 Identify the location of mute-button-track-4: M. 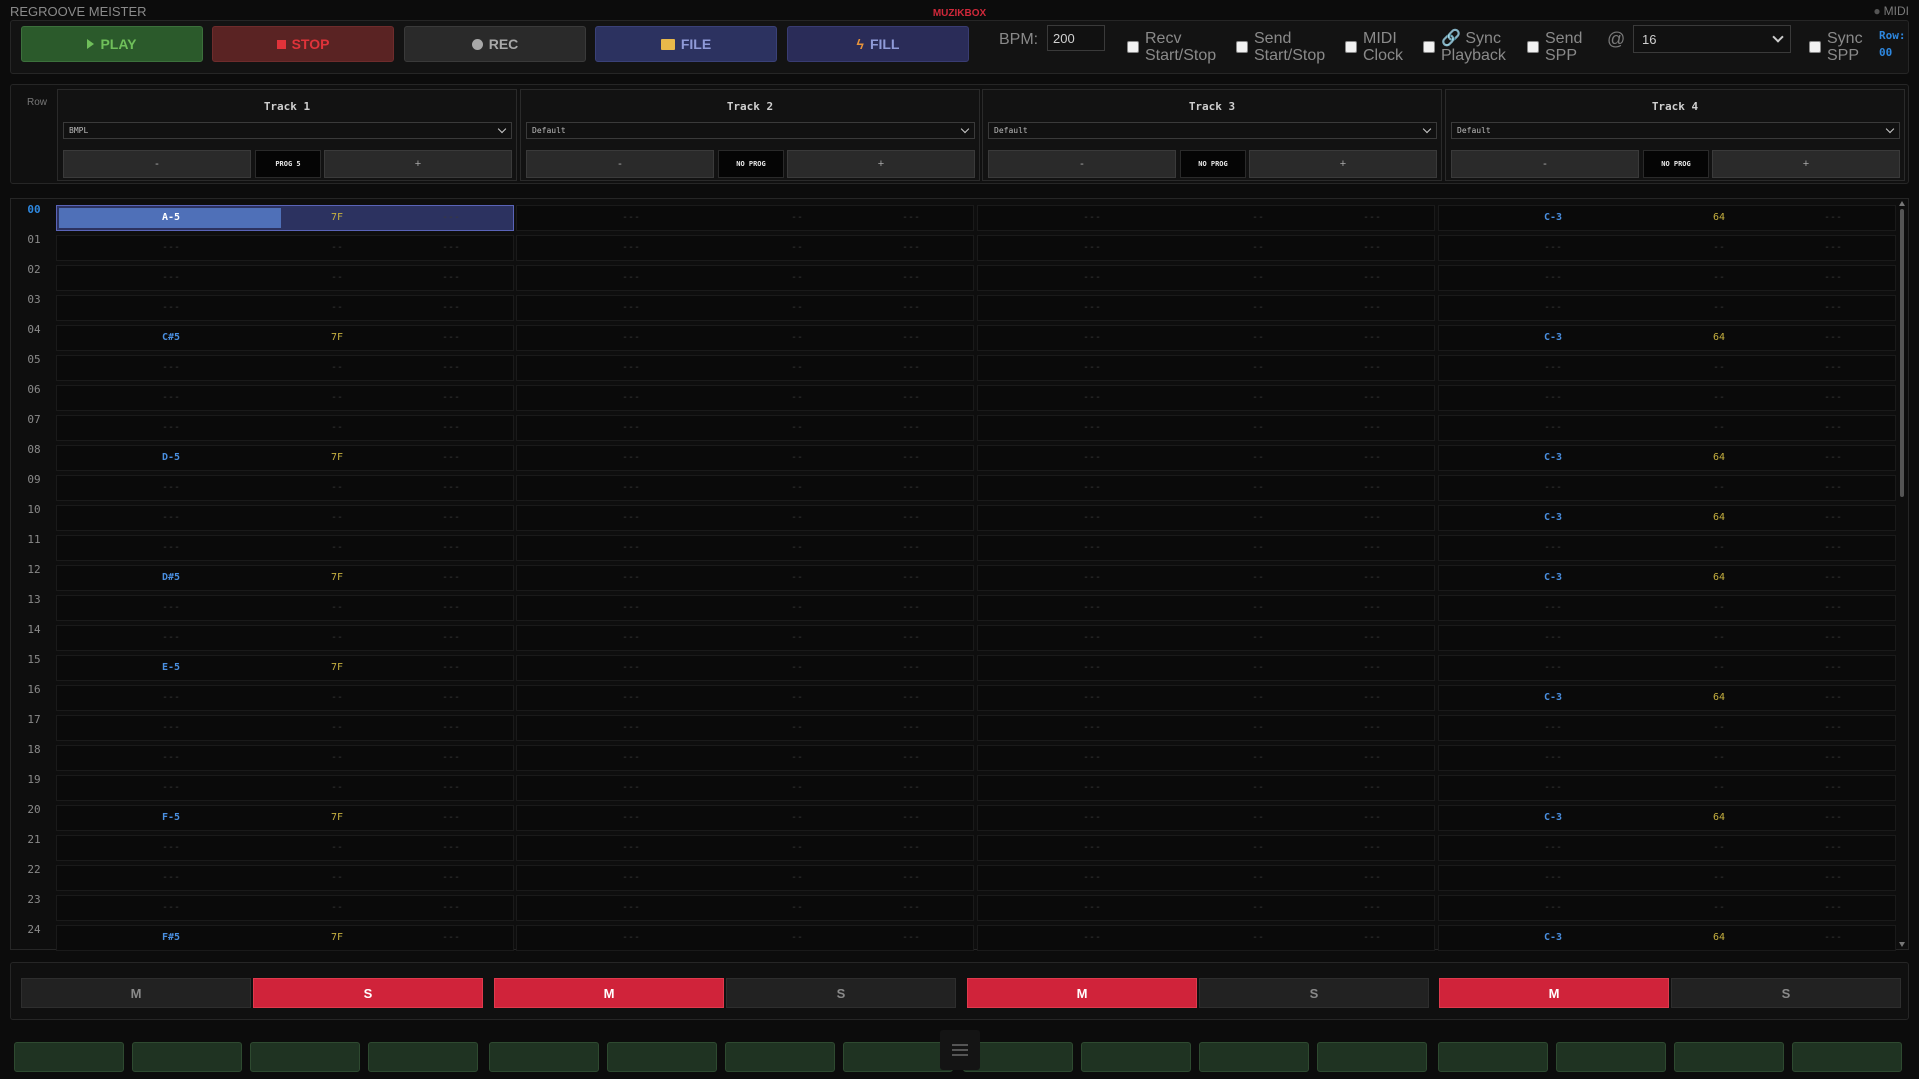
(1554, 993).